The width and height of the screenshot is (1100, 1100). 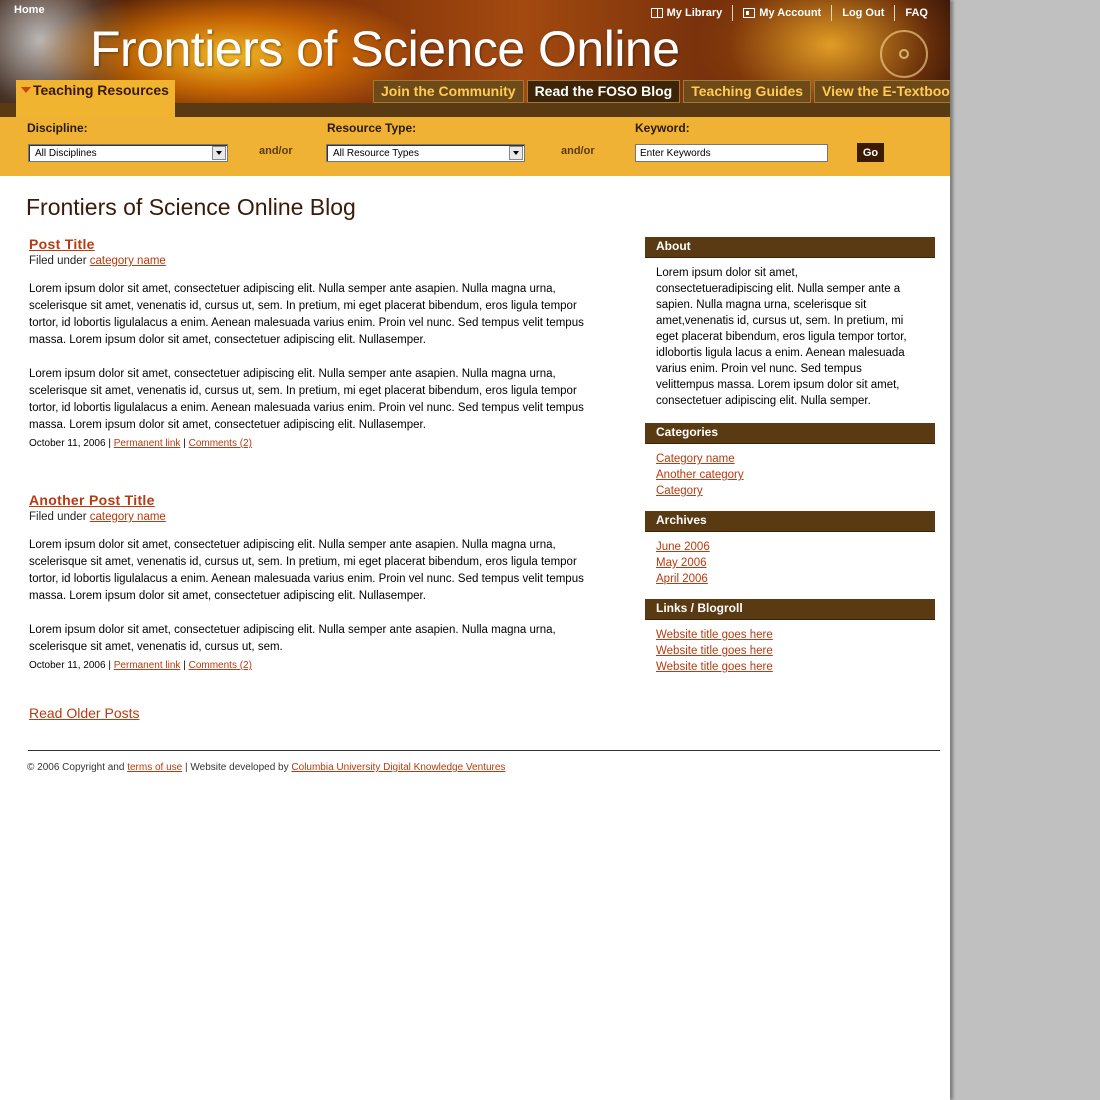 I want to click on archive-link: June 2006, so click(x=795, y=547).